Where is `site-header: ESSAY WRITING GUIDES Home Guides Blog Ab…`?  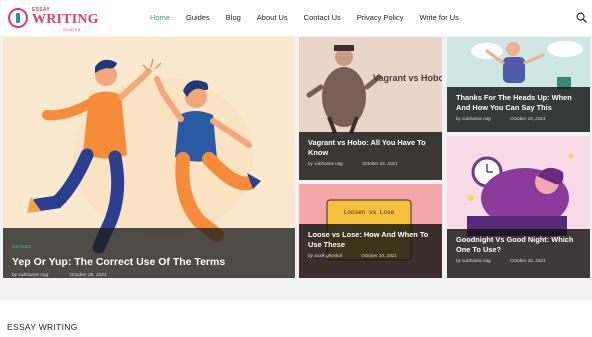 site-header: ESSAY WRITING GUIDES Home Guides Blog Ab… is located at coordinates (296, 18).